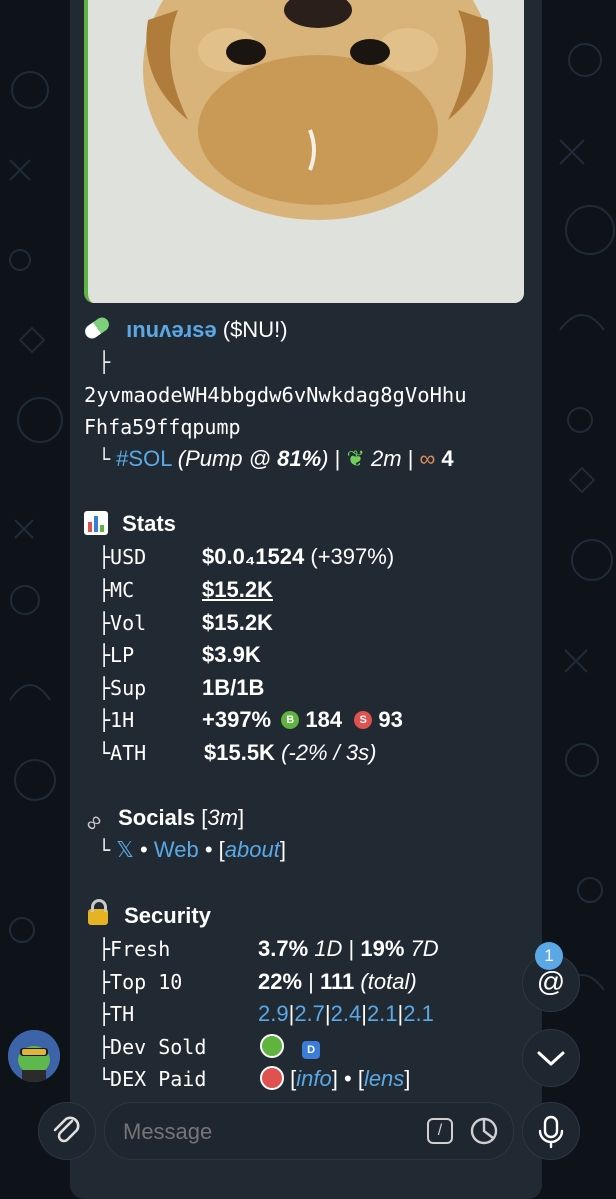 Image resolution: width=616 pixels, height=1199 pixels. I want to click on message-input-bar: /, so click(309, 1131).